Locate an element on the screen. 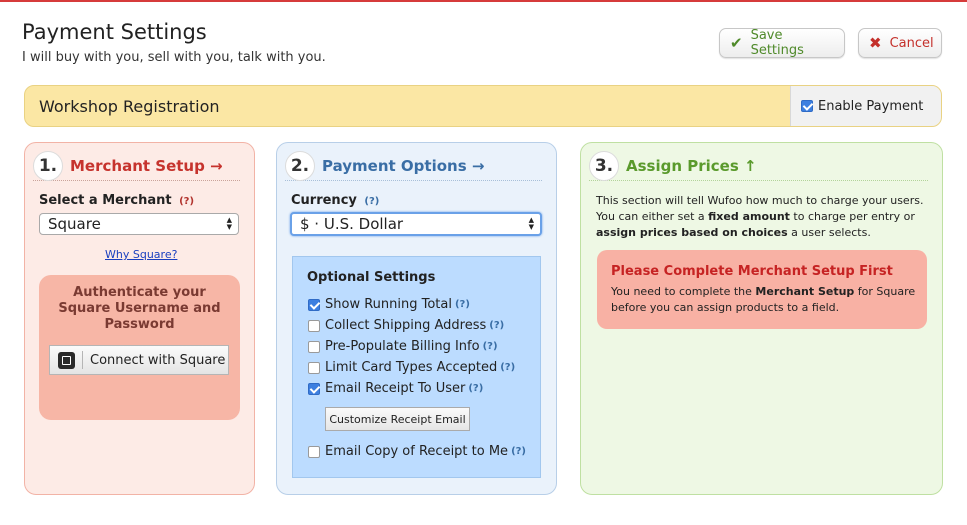 This screenshot has width=967, height=525. option-email-copy-of-receipt: Email Copy of Receipt to Me (?) is located at coordinates (417, 451).